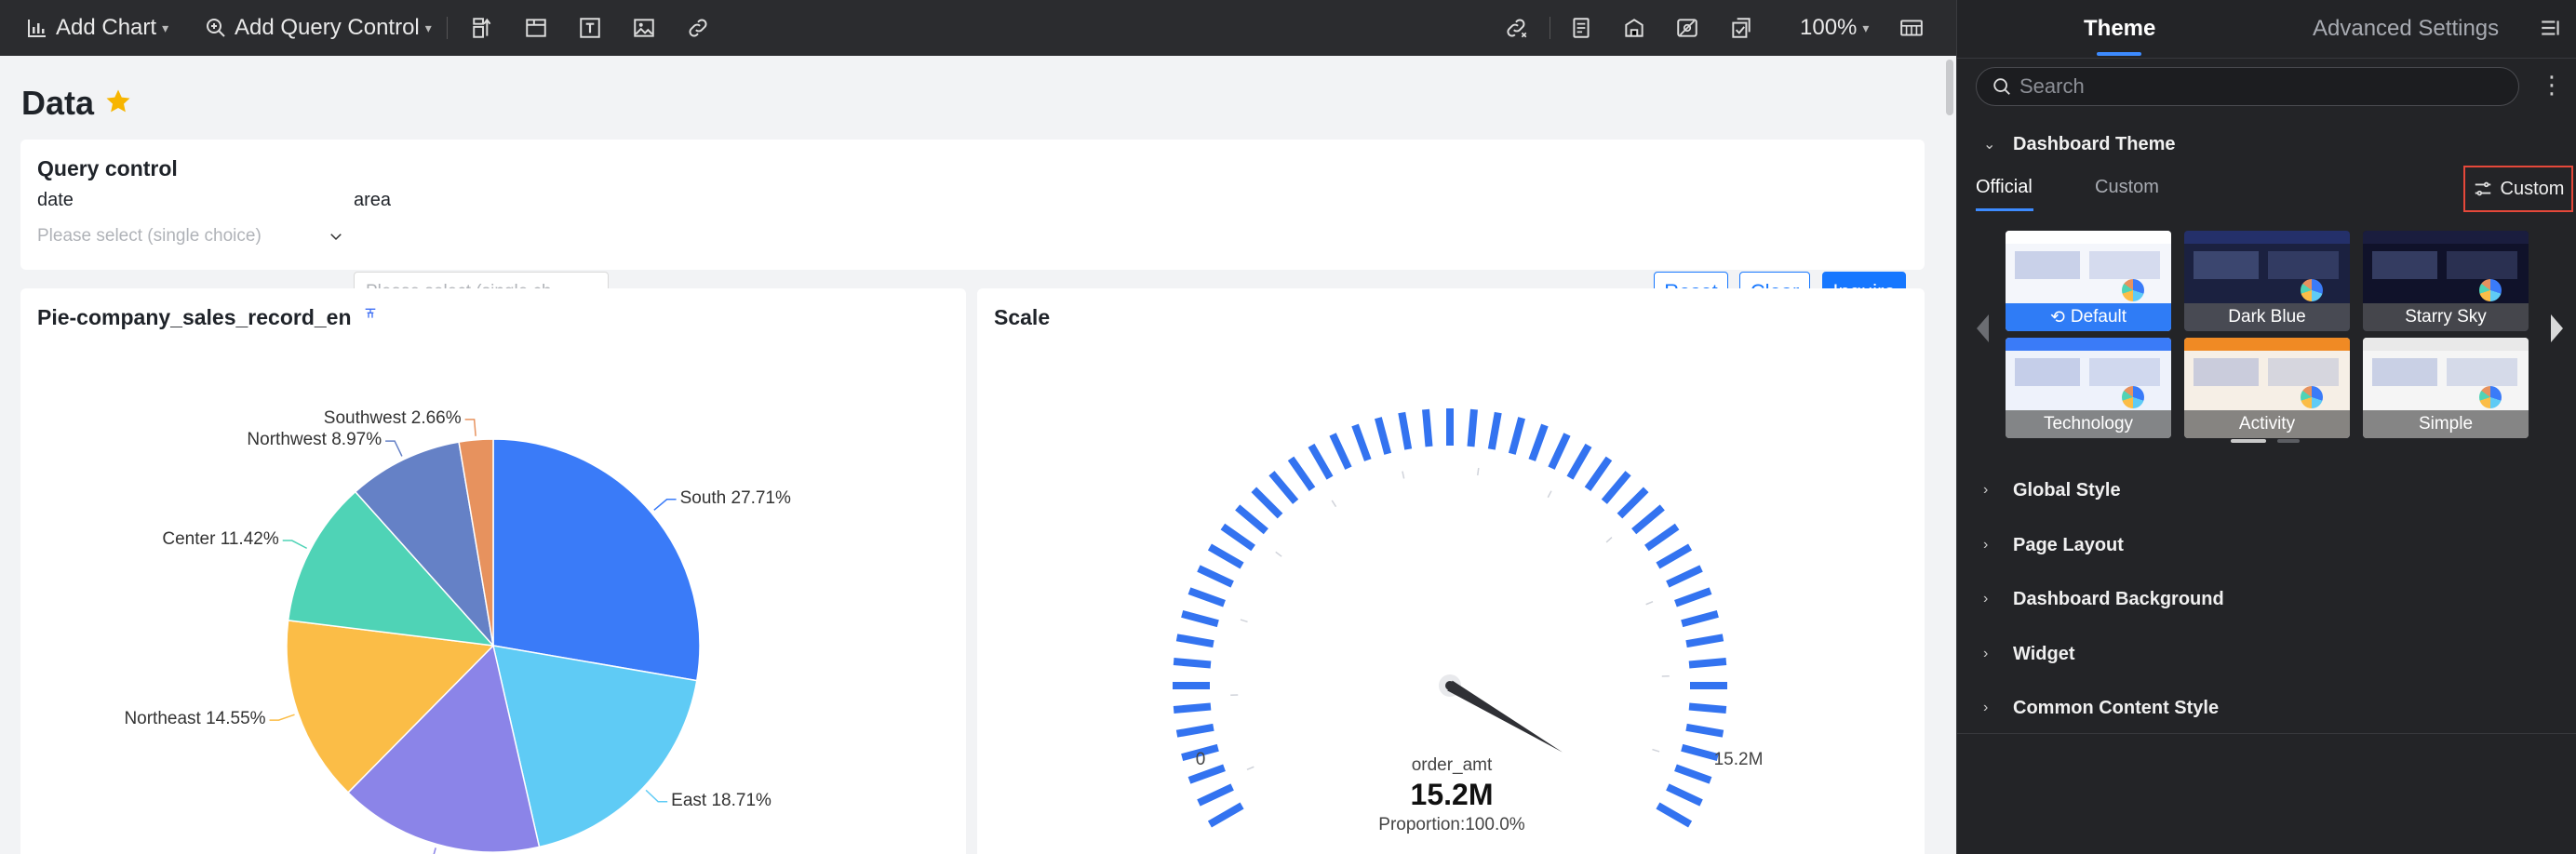 This screenshot has width=2576, height=854. I want to click on list-settings-icon, so click(2551, 28).